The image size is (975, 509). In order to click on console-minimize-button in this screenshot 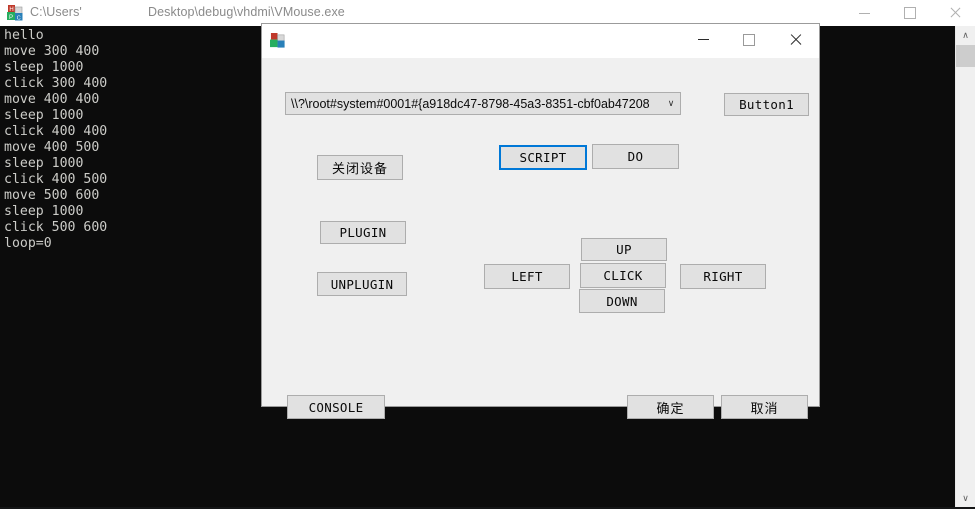, I will do `click(864, 13)`.